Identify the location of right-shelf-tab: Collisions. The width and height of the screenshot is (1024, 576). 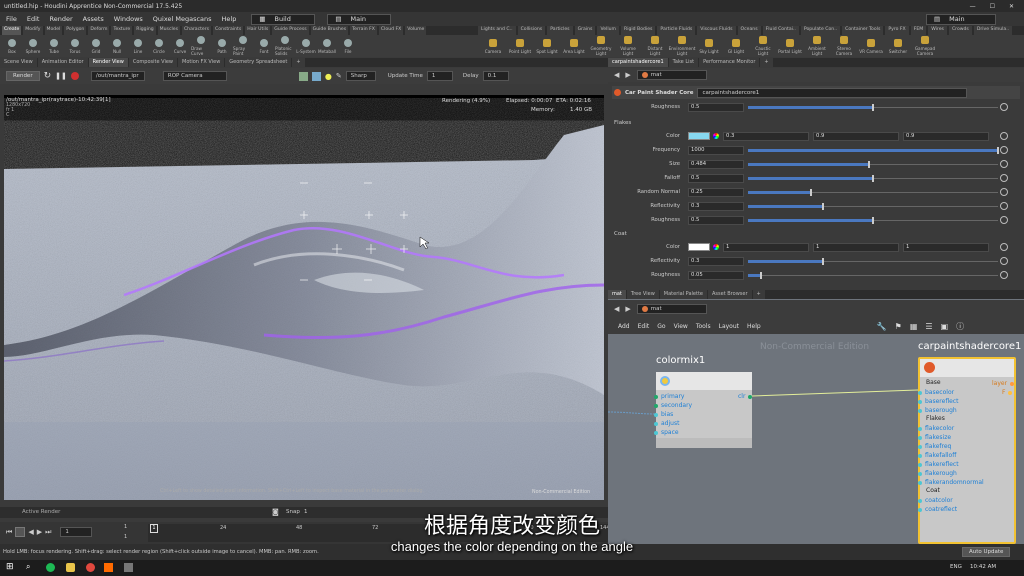
(531, 30).